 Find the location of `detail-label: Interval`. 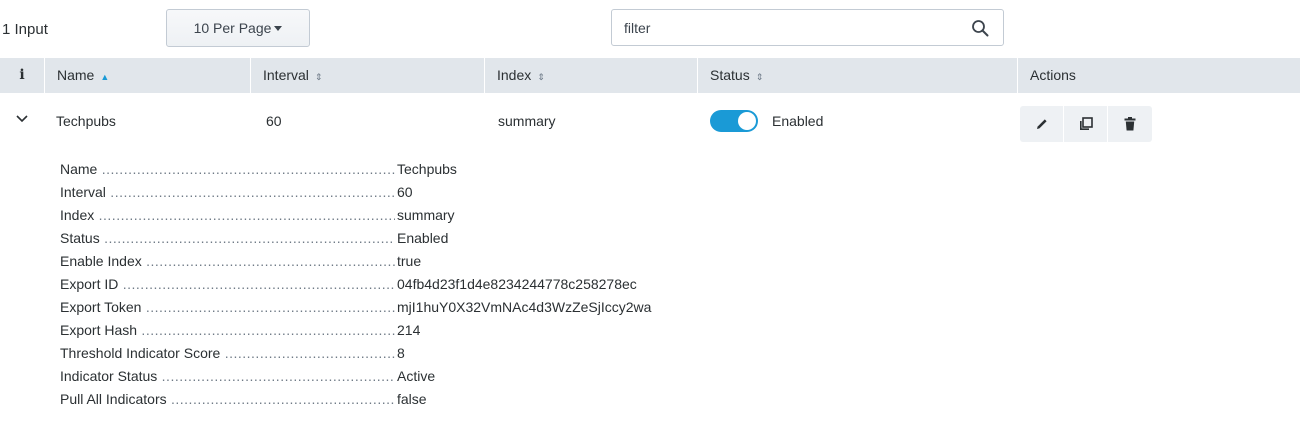

detail-label: Interval is located at coordinates (227, 192).